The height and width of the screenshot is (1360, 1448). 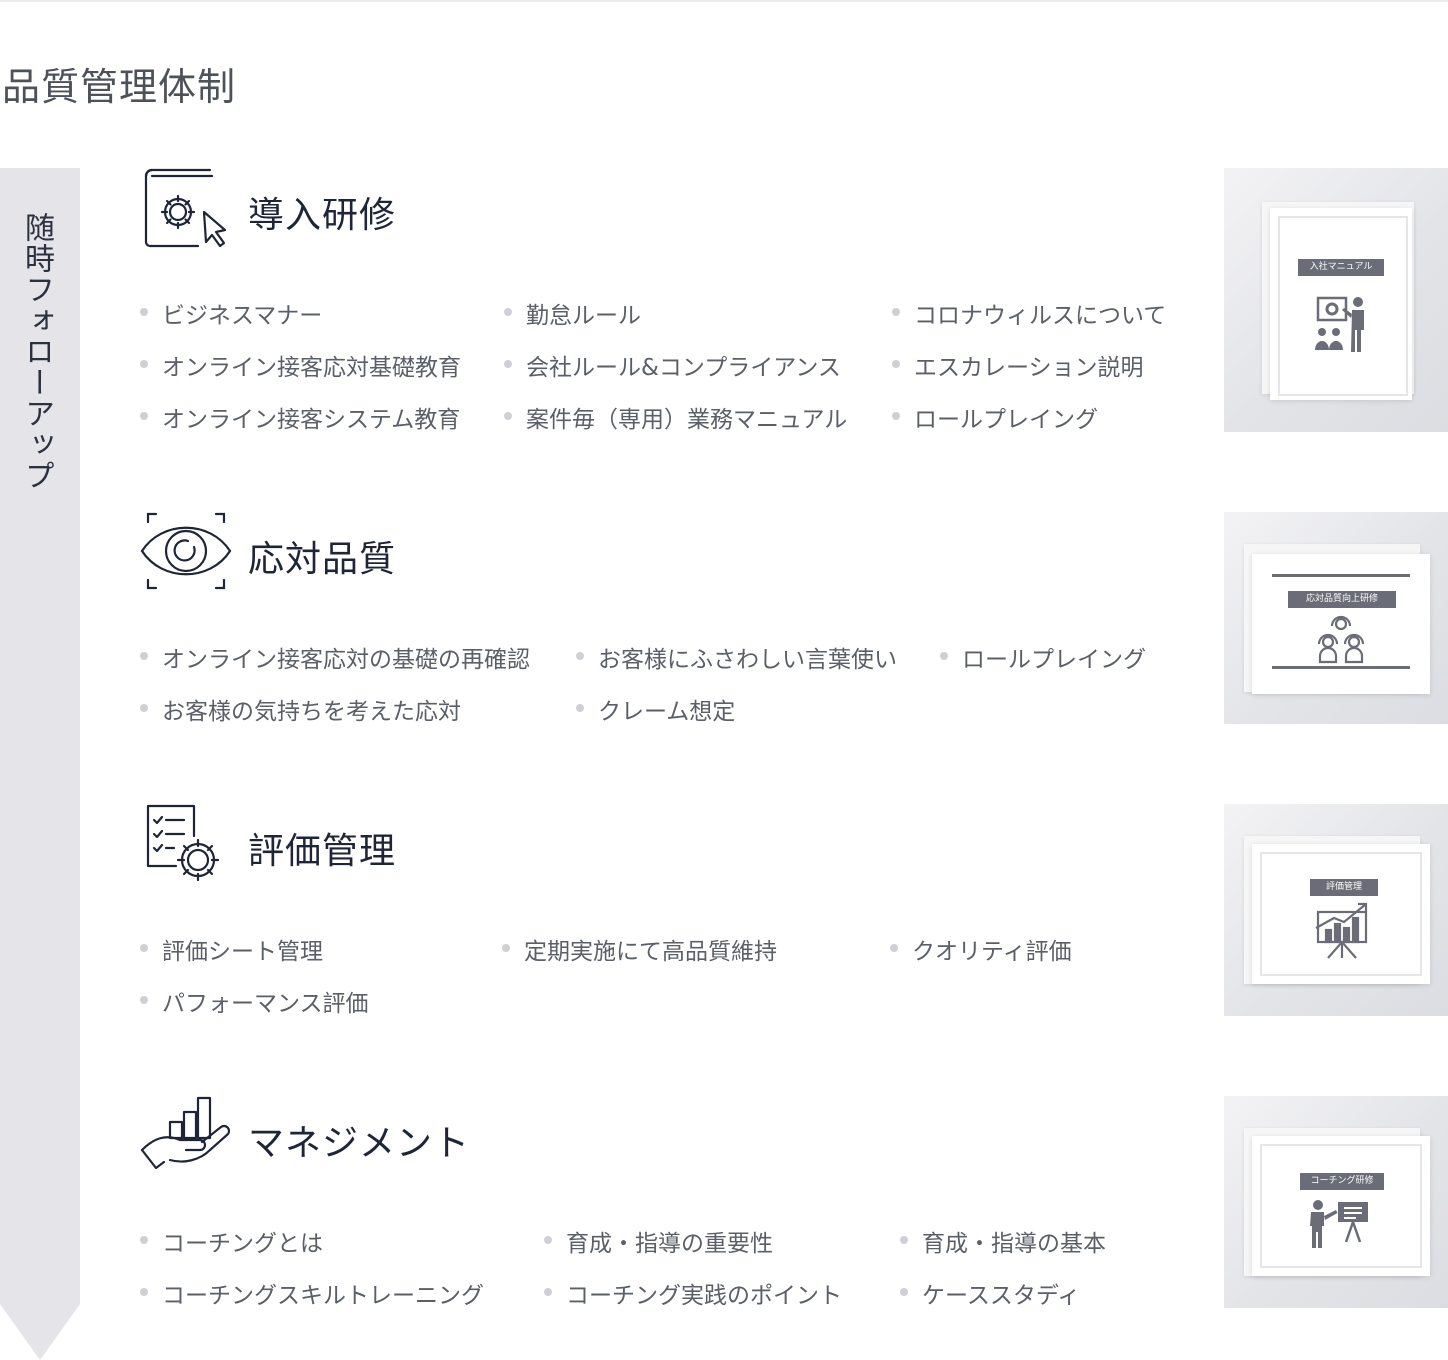 I want to click on list-item: ケーススタディ, so click(x=990, y=1293).